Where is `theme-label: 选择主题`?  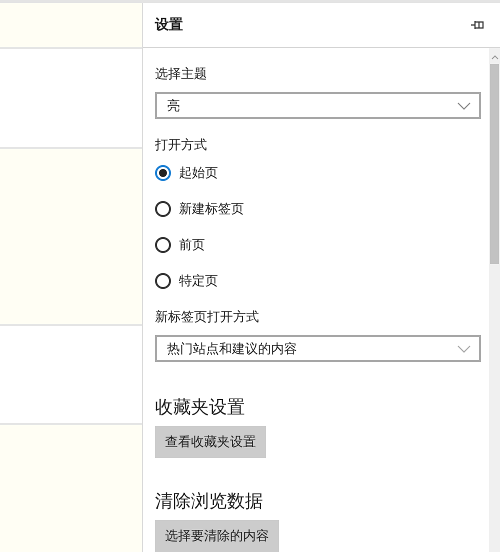
theme-label: 选择主题 is located at coordinates (181, 75).